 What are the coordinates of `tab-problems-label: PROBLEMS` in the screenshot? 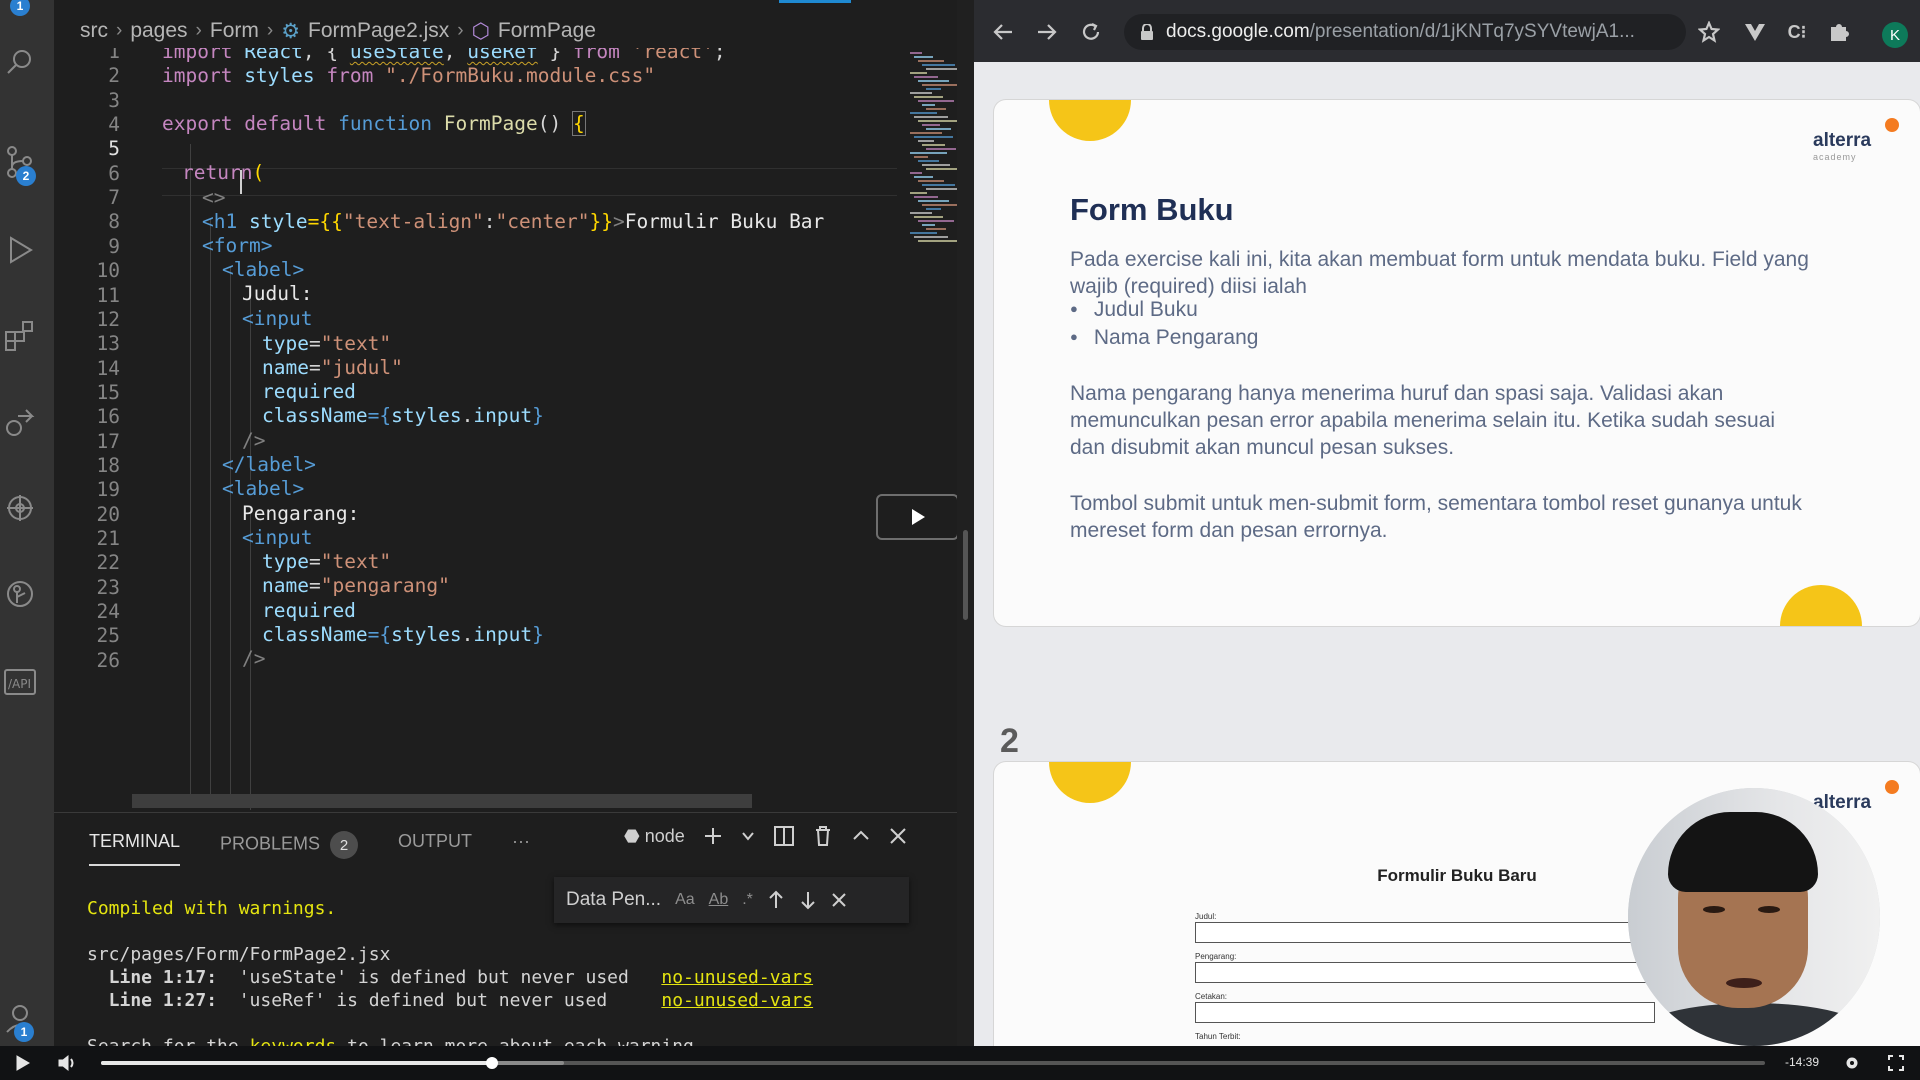 It's located at (270, 843).